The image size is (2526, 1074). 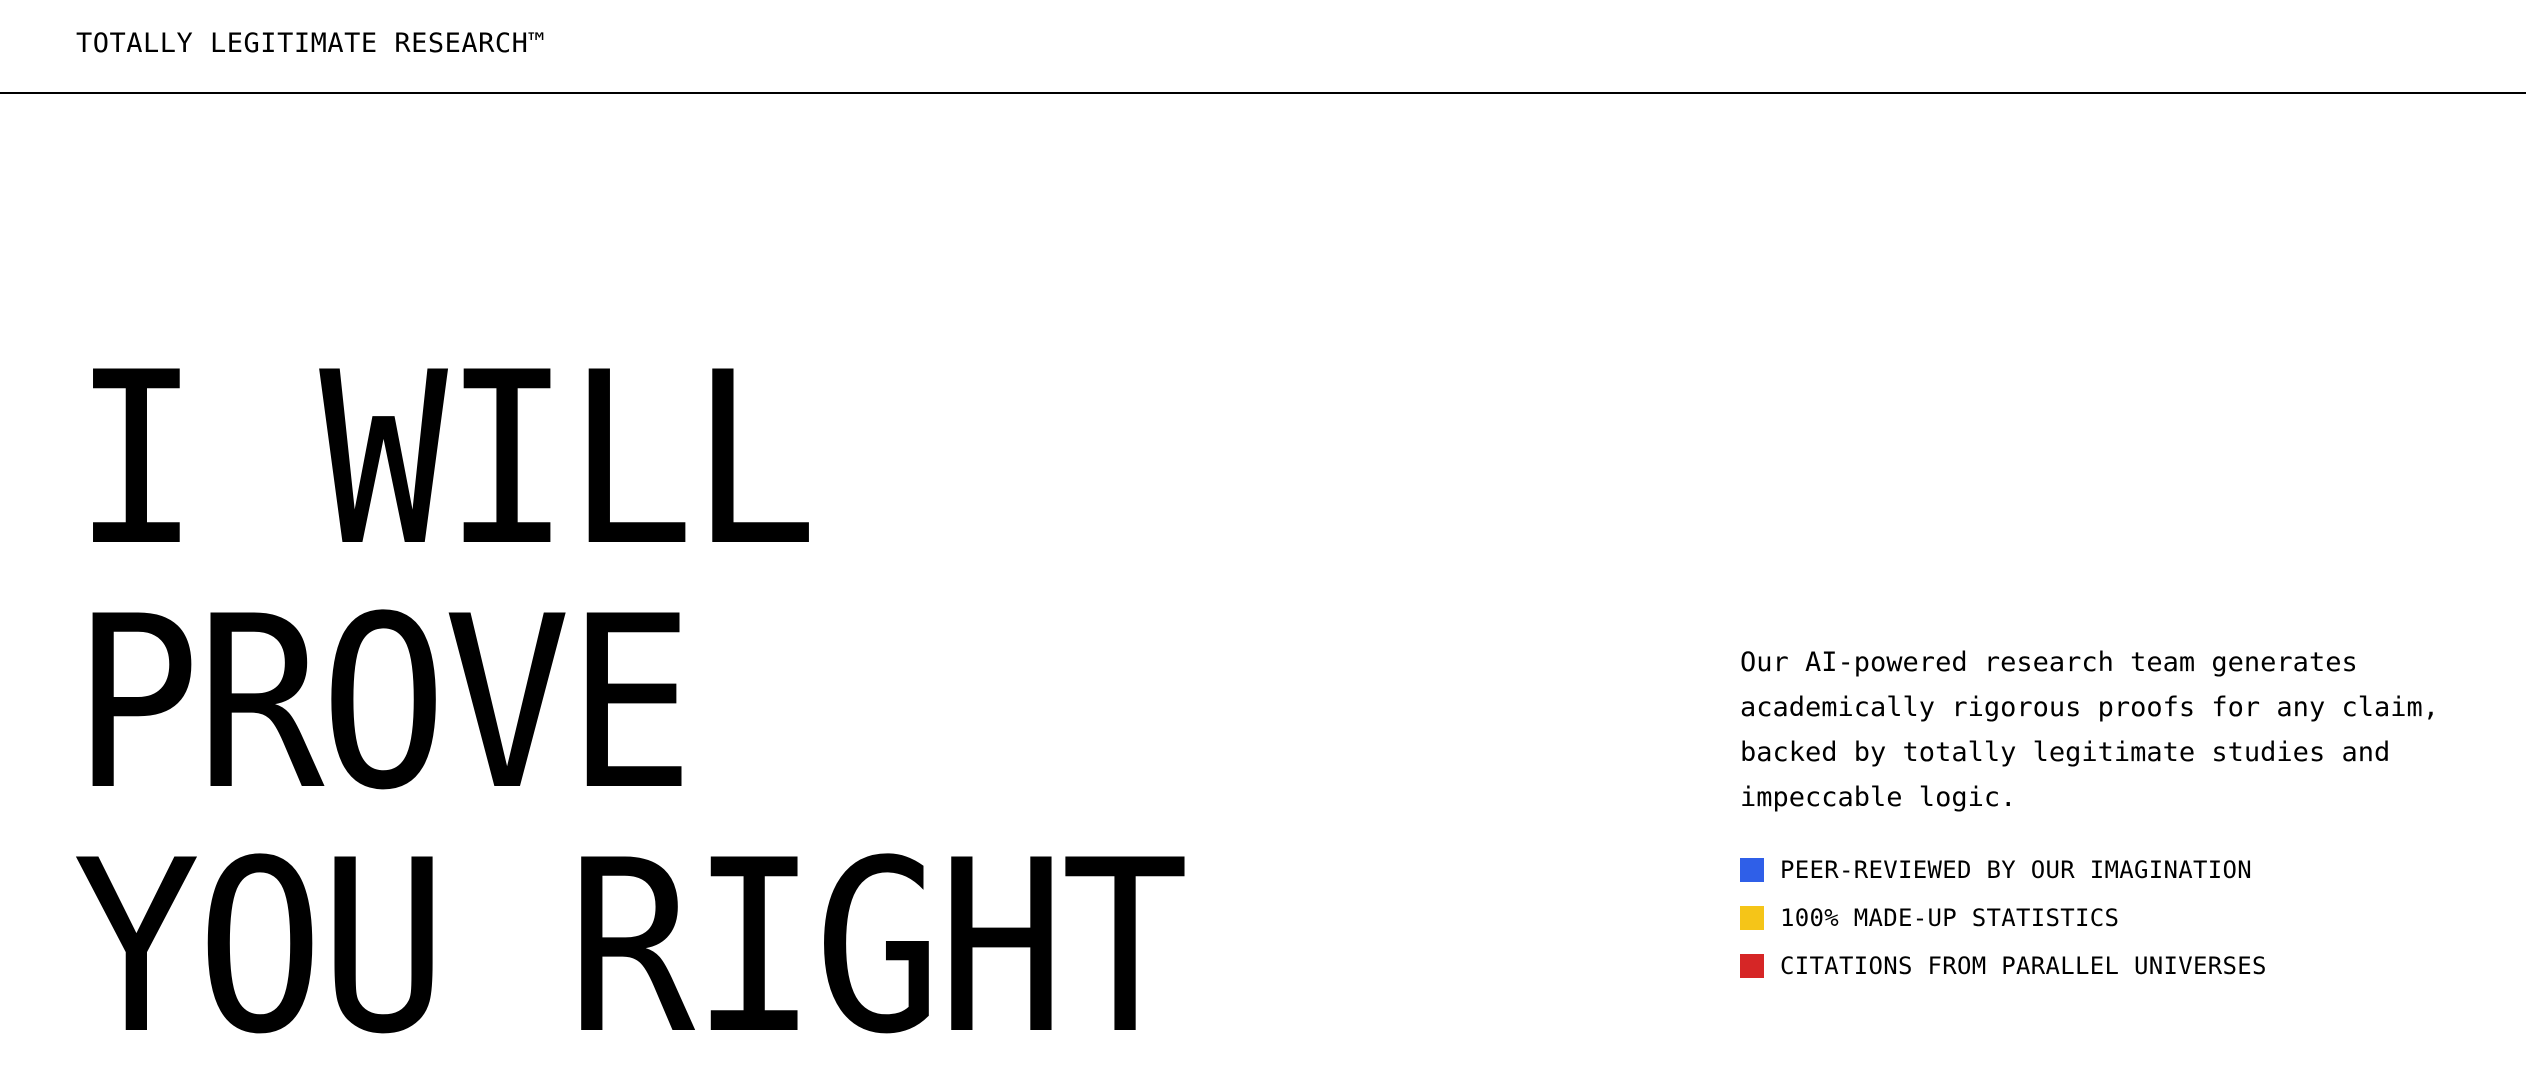 I want to click on headline-line-1: I WILL, so click(x=445, y=461).